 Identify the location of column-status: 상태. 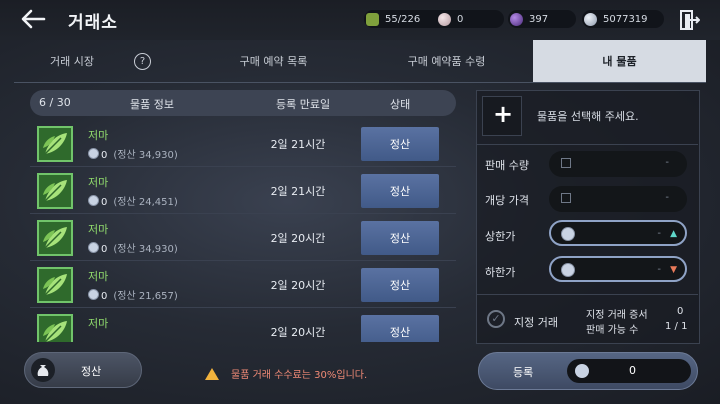
(400, 104).